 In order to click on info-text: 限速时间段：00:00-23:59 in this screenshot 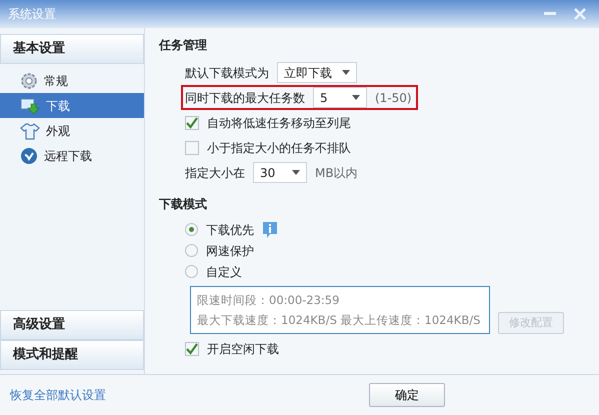, I will do `click(268, 300)`.